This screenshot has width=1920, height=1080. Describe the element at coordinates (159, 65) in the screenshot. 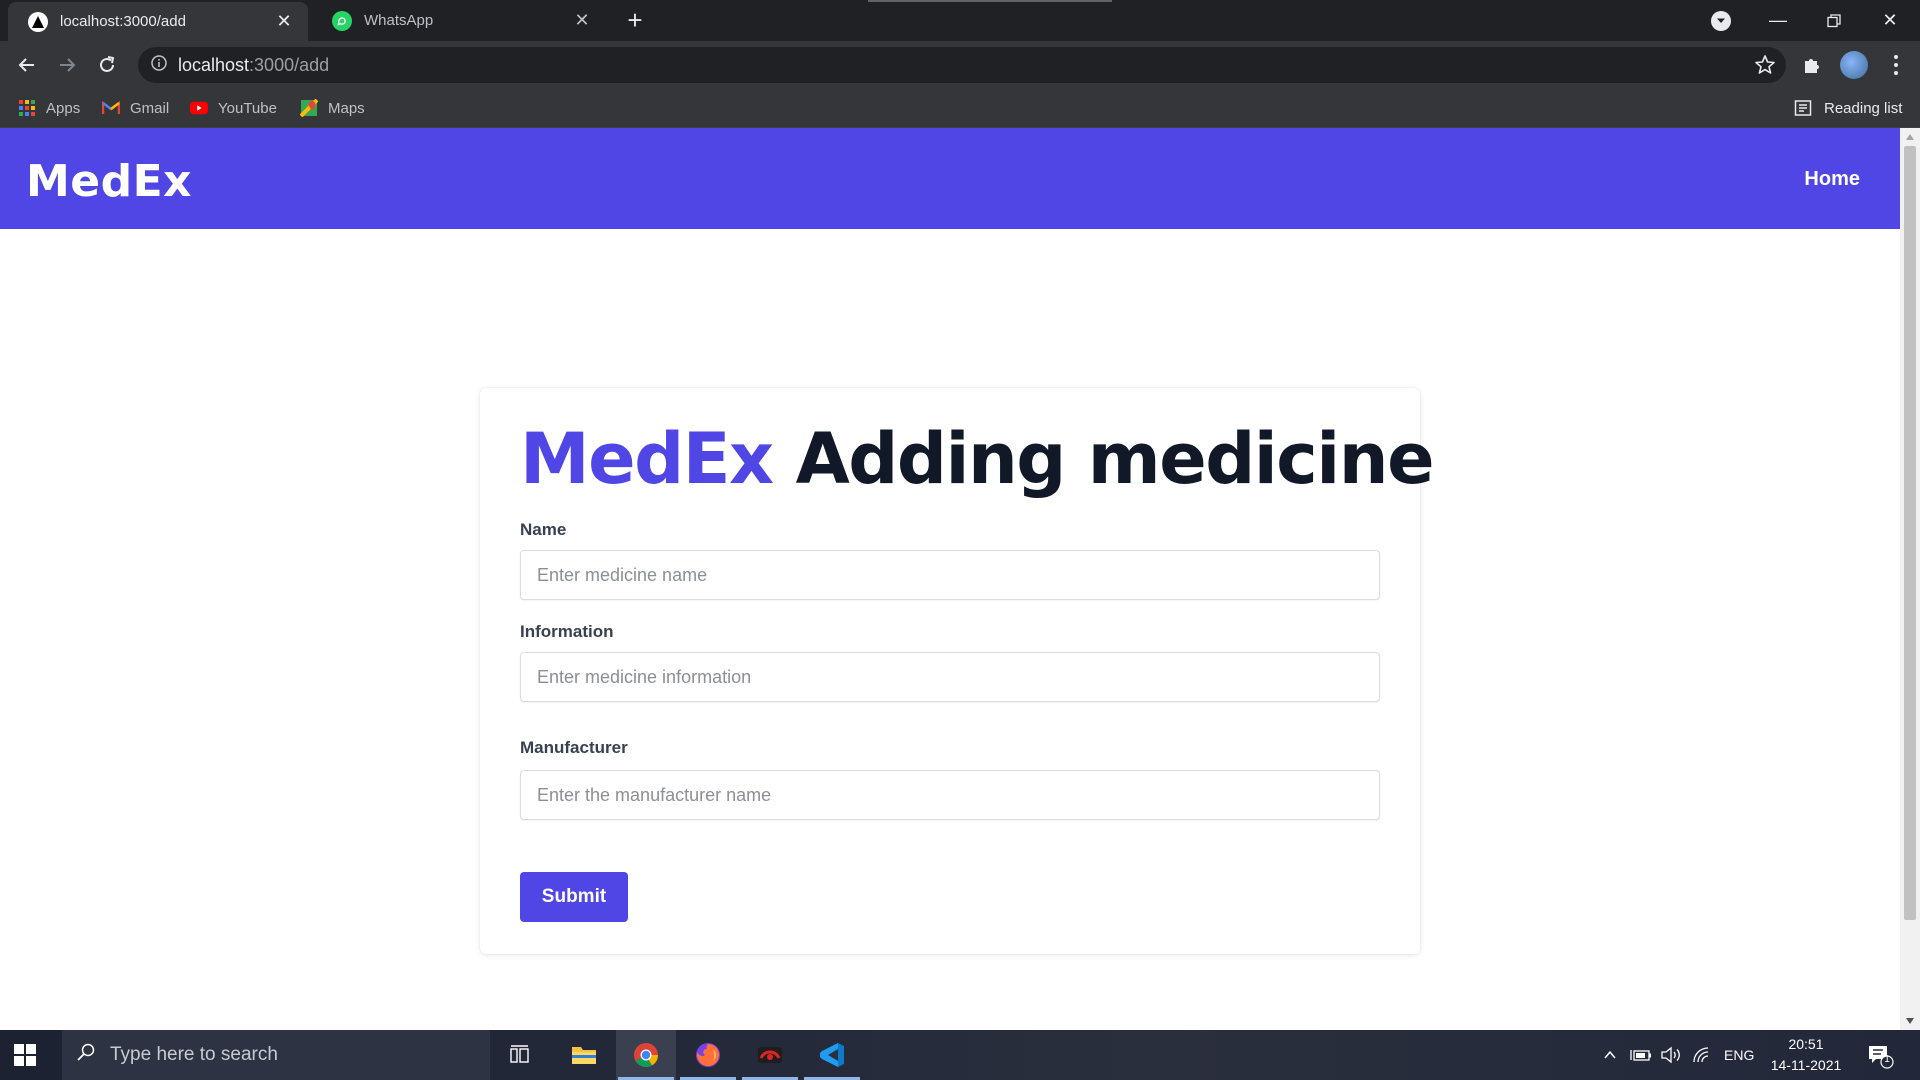

I see `site-info-icon` at that location.